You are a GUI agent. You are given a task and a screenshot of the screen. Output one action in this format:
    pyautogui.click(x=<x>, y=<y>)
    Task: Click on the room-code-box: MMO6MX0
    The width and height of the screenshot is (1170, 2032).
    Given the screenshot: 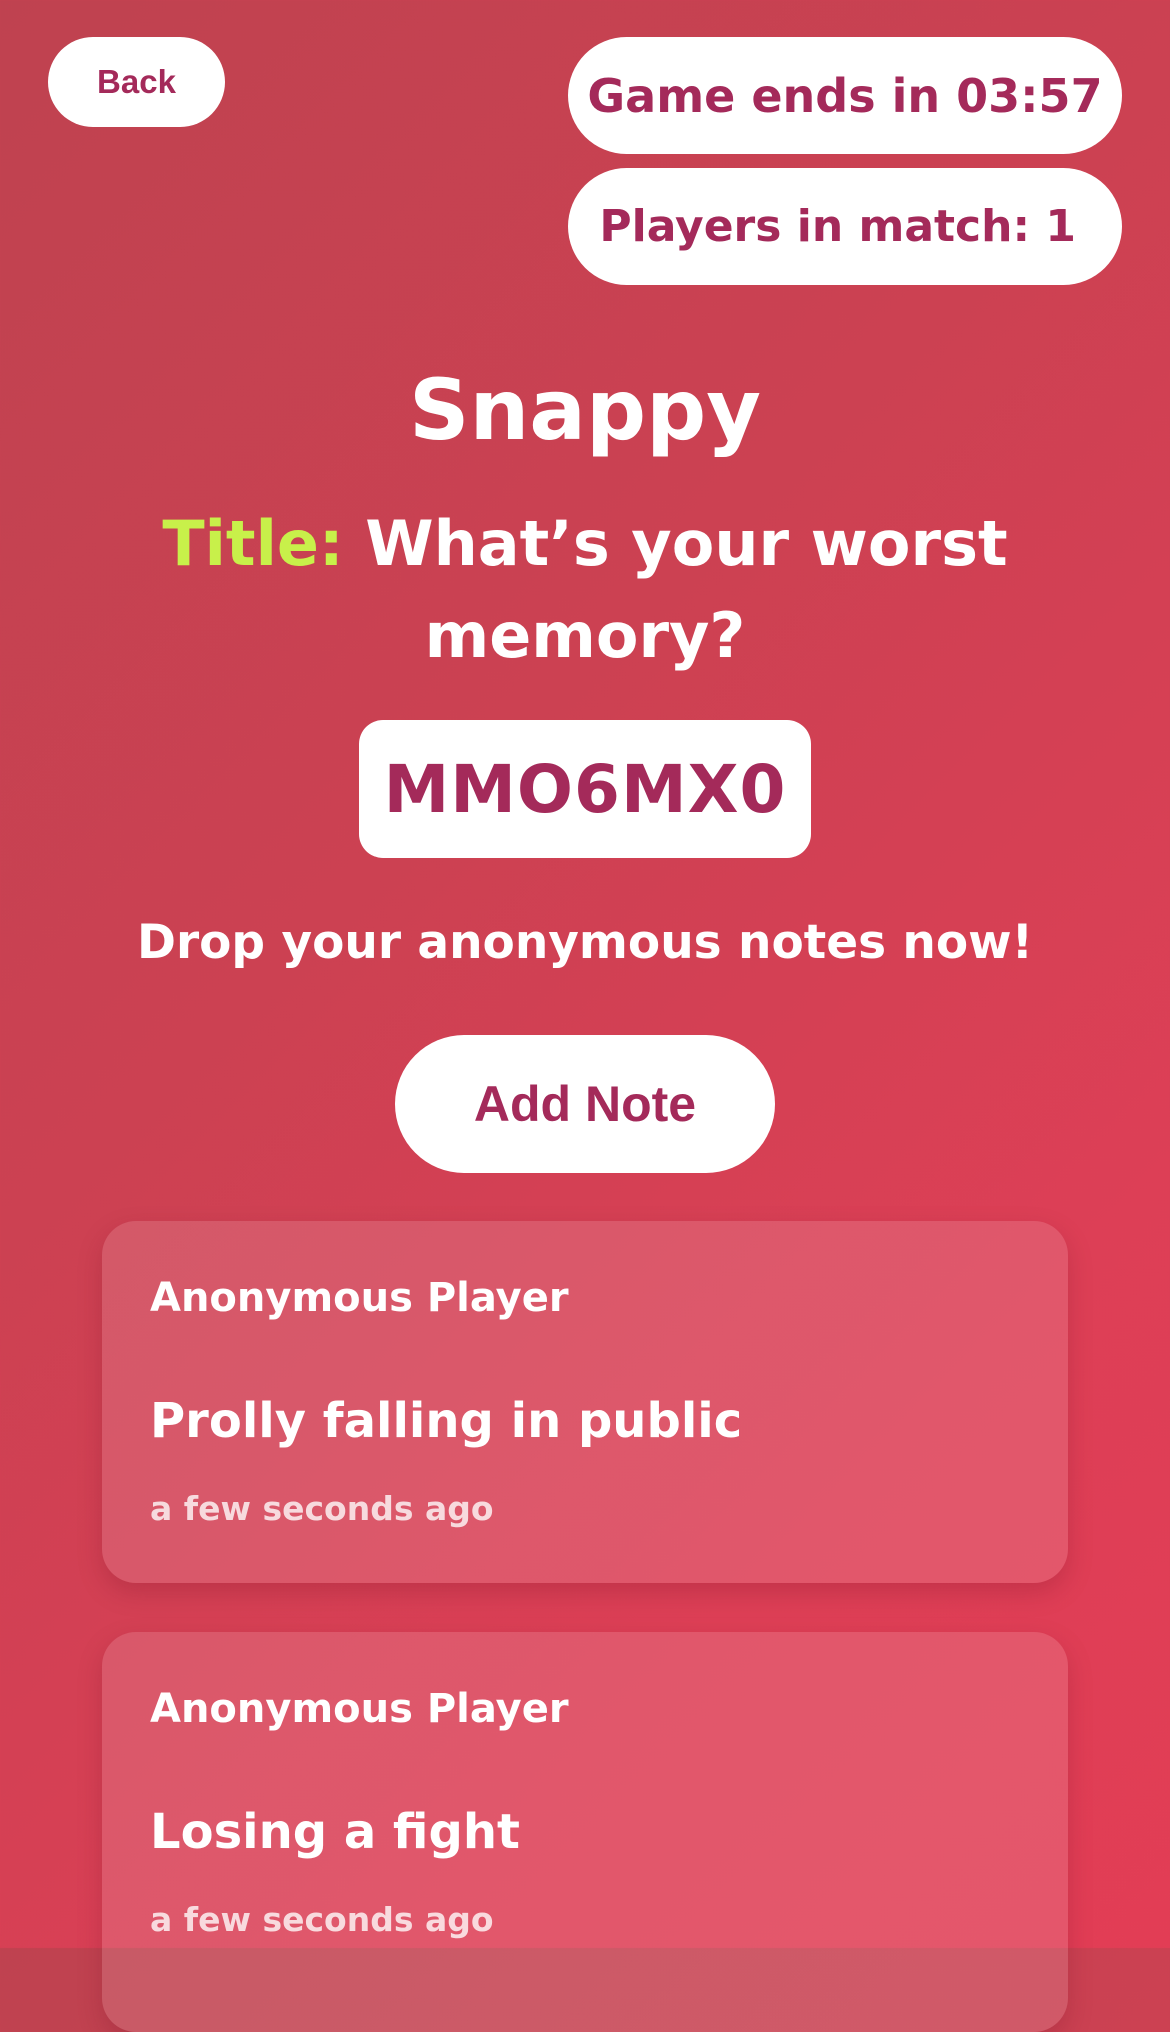 What is the action you would take?
    pyautogui.click(x=585, y=789)
    